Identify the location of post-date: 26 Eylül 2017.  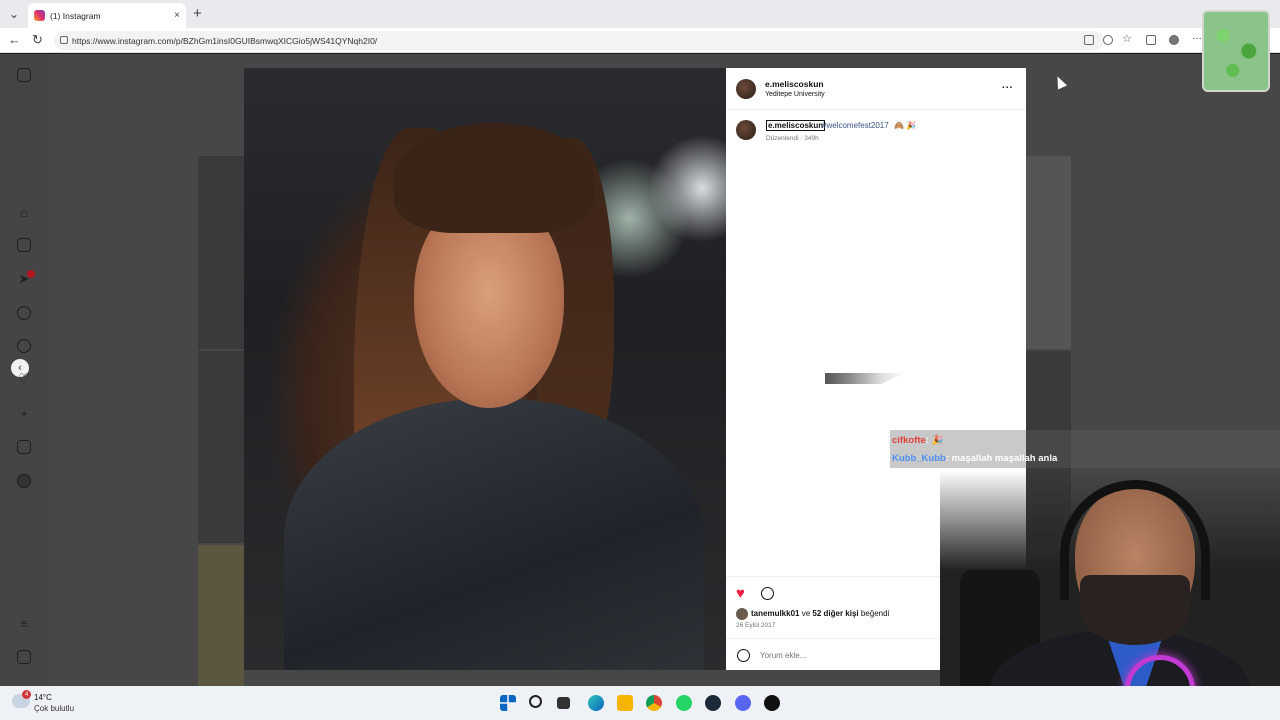
(756, 625).